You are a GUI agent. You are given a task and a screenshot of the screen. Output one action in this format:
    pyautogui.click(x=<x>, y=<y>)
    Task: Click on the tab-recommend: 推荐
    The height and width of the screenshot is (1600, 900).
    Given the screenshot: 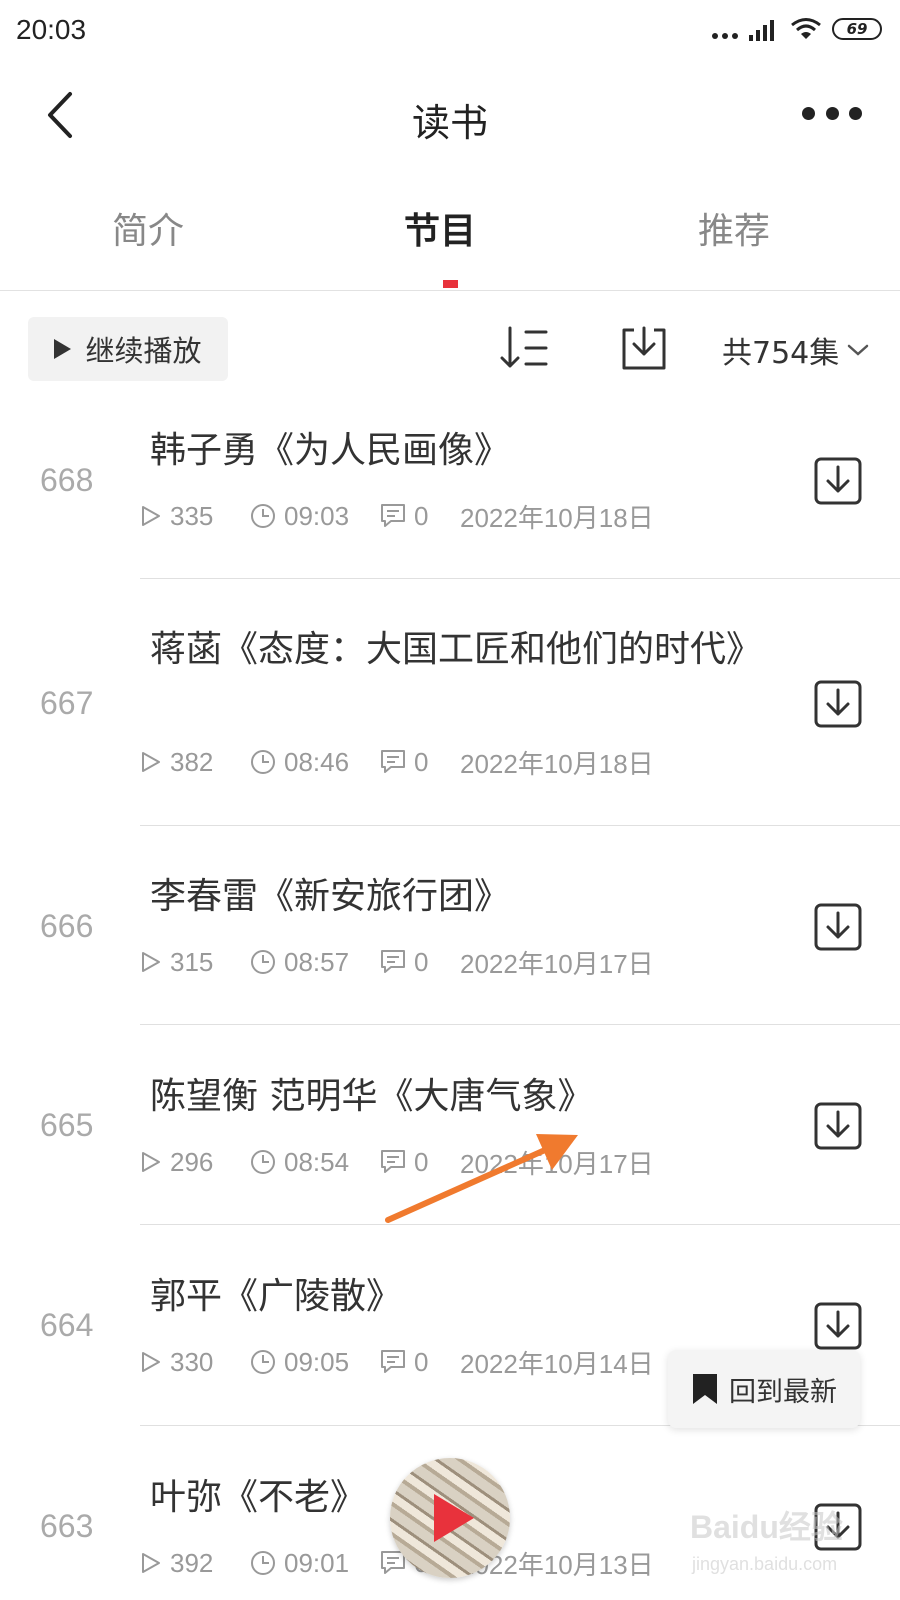 What is the action you would take?
    pyautogui.click(x=734, y=228)
    